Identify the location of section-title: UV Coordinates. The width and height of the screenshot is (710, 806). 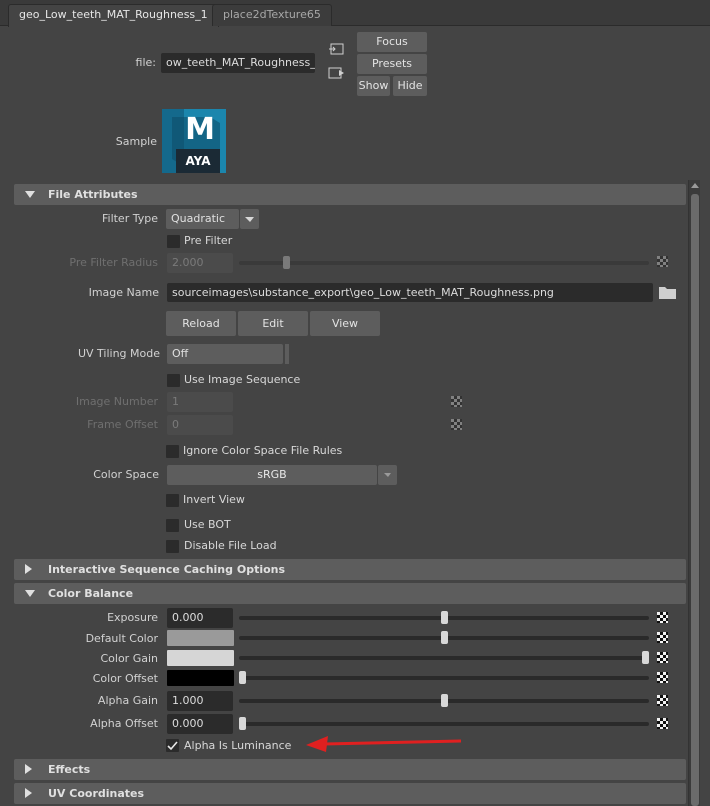
(96, 793).